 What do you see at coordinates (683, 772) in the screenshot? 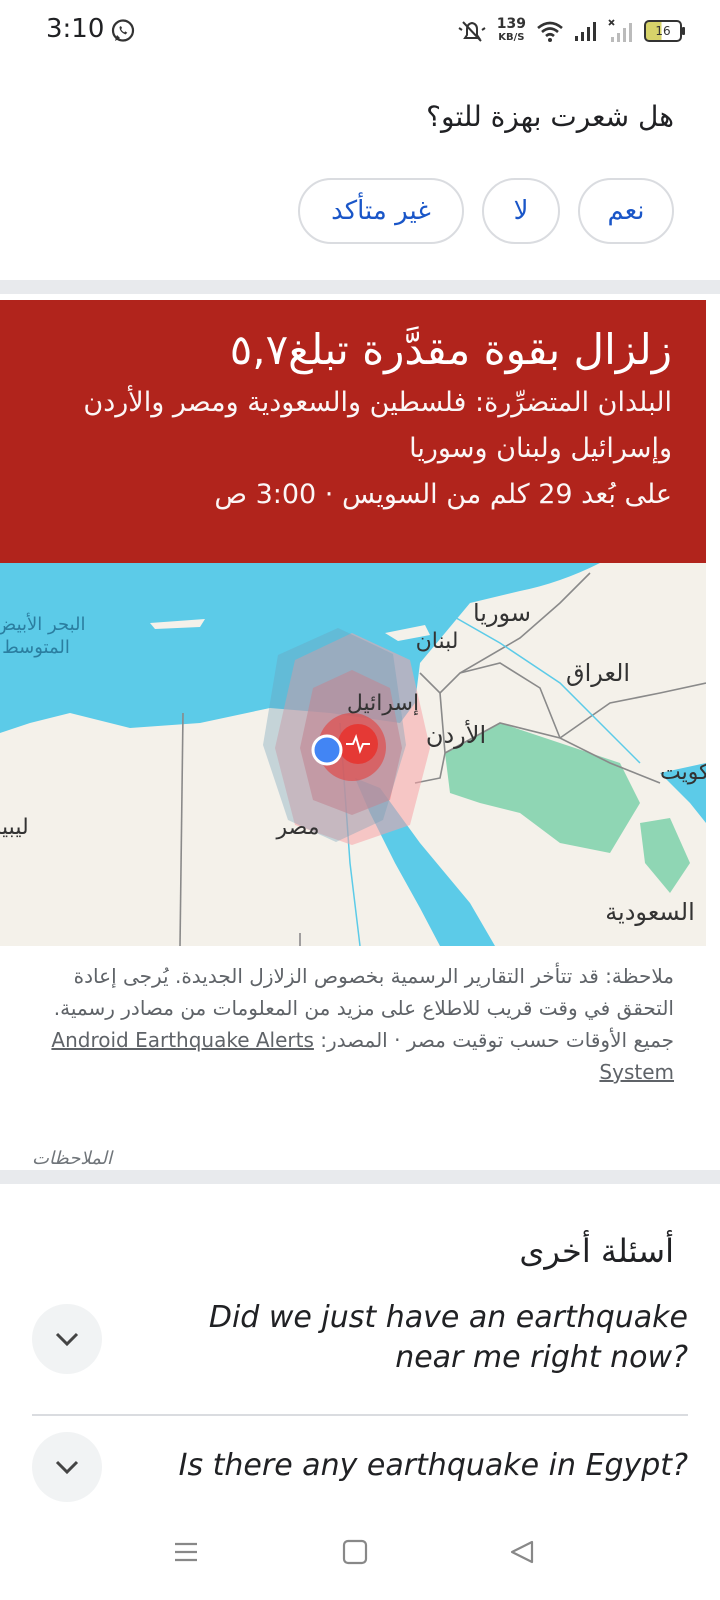
I see `map-label-kuwait: الكويت` at bounding box center [683, 772].